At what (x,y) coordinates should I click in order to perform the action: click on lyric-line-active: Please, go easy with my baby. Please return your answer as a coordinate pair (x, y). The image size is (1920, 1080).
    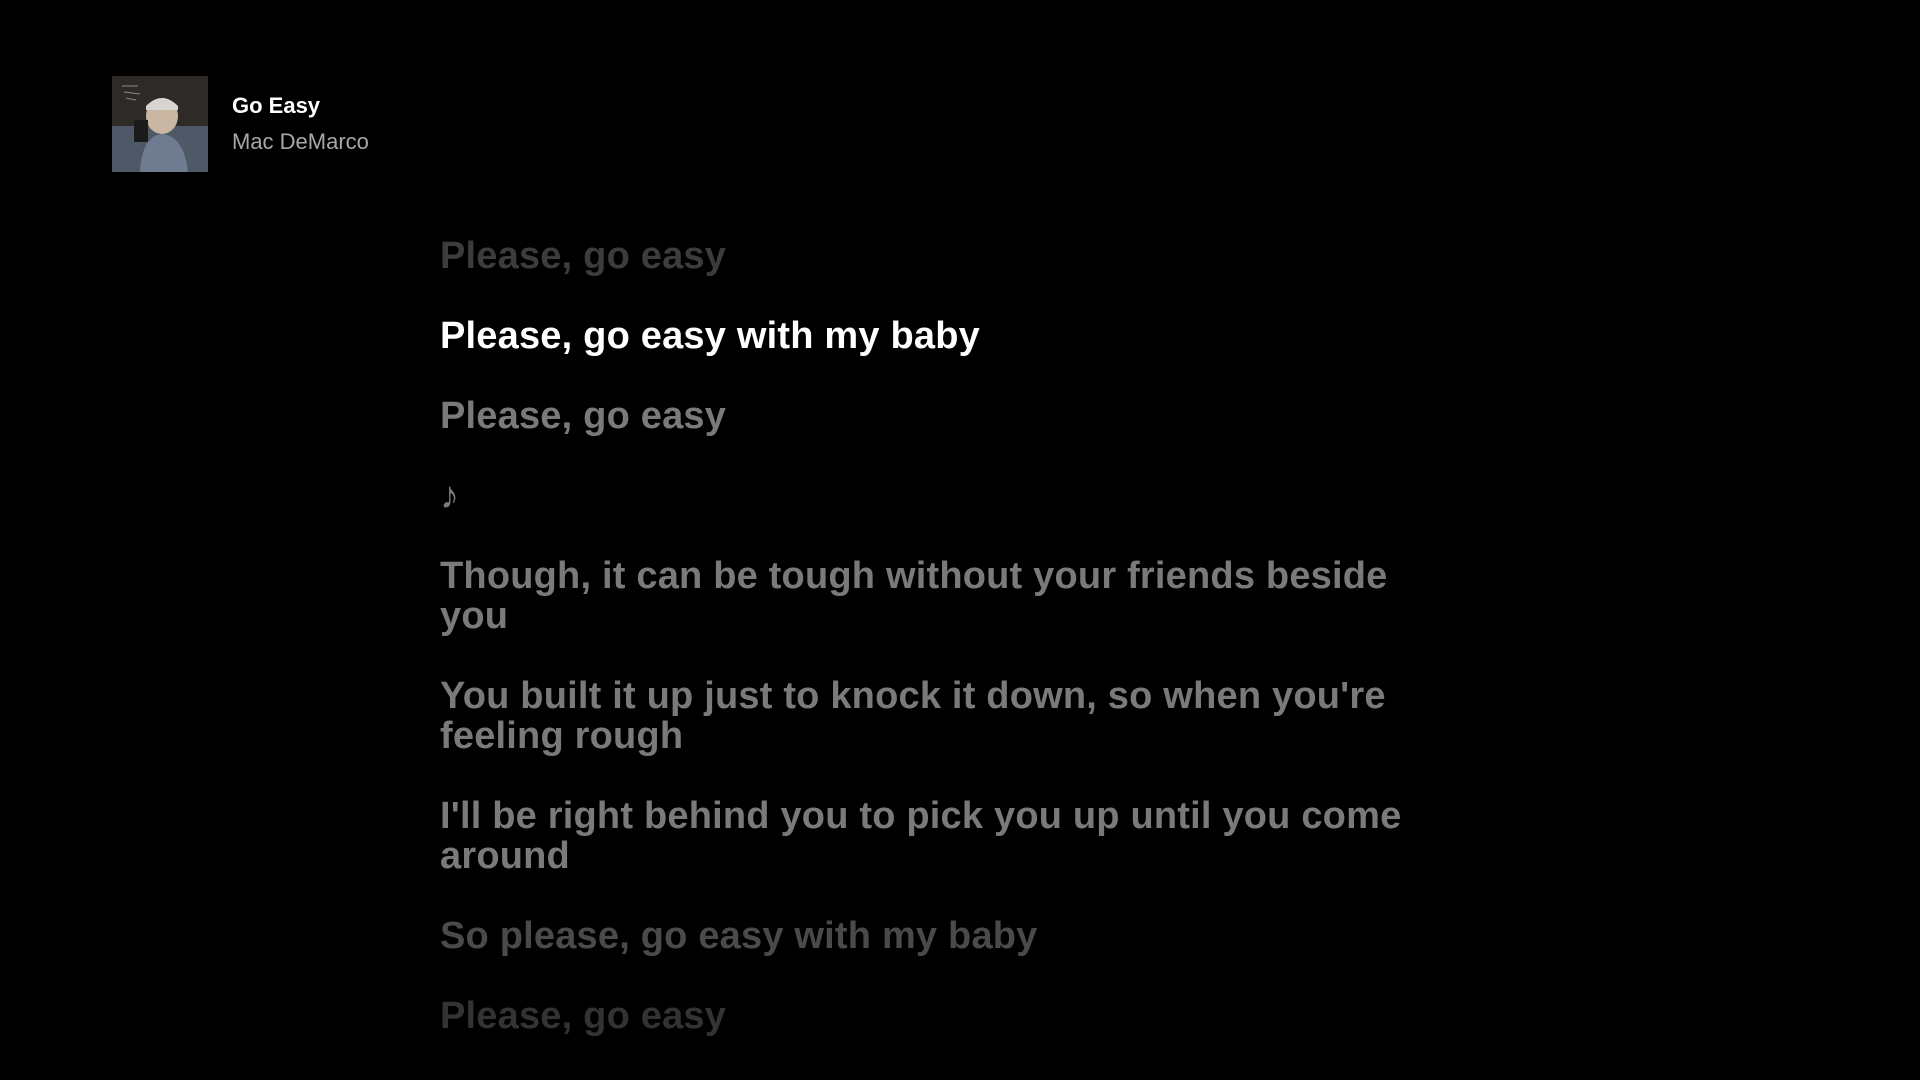
    Looking at the image, I should click on (940, 336).